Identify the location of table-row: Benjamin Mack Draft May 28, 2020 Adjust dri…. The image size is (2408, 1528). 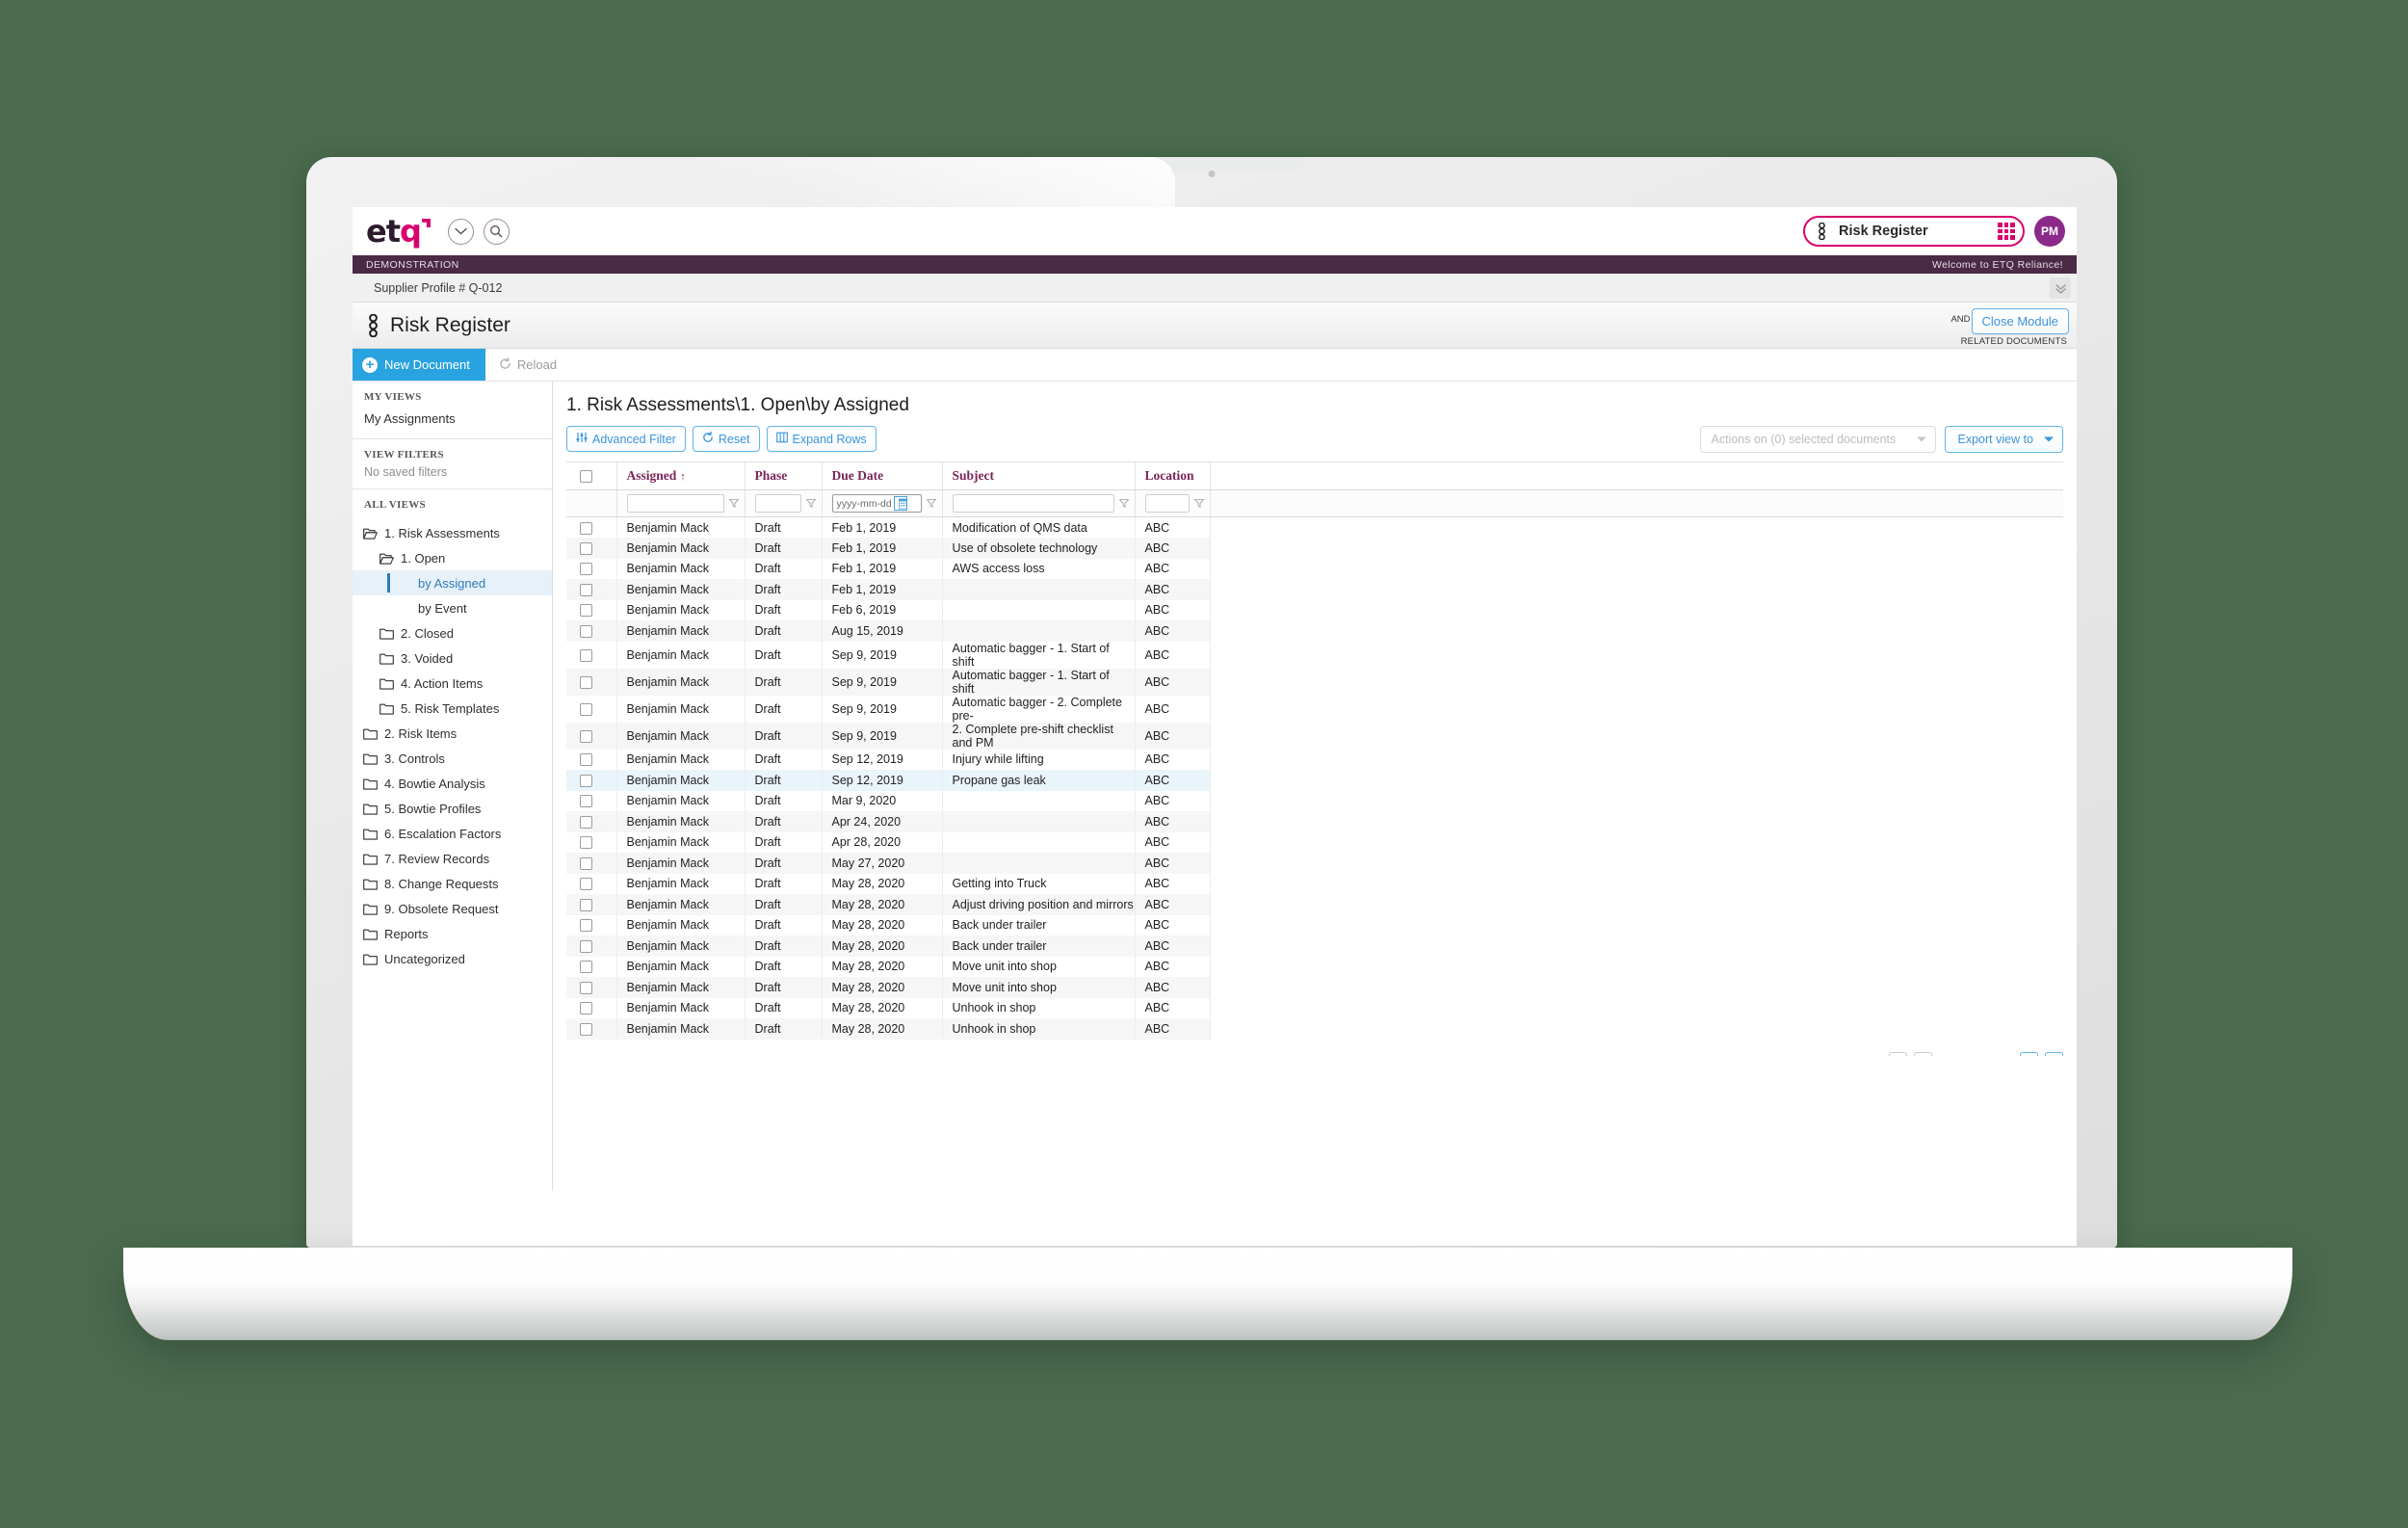
(1314, 904).